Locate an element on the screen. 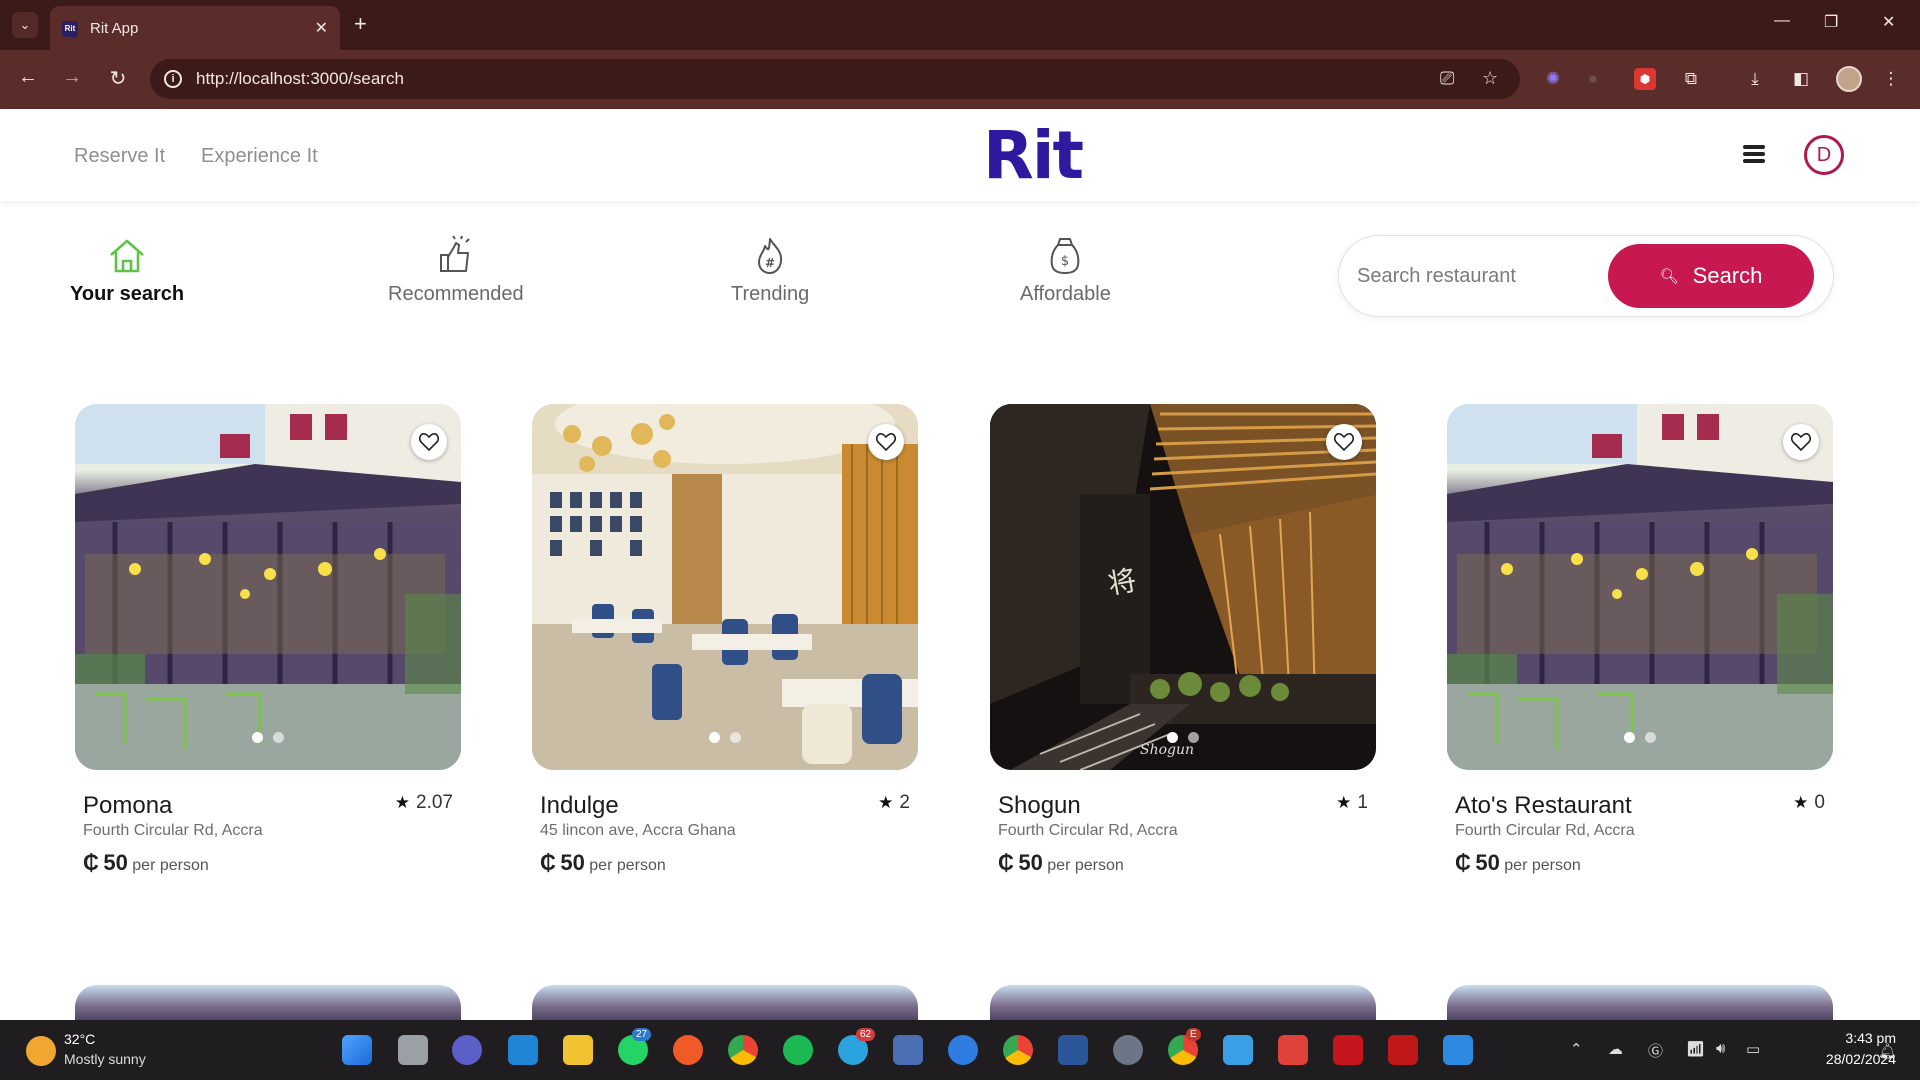 Image resolution: width=1920 pixels, height=1080 pixels. extension-dark-icon: ● is located at coordinates (1593, 79).